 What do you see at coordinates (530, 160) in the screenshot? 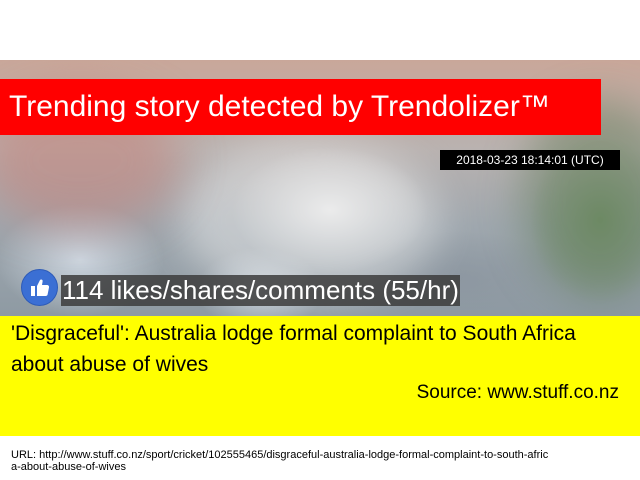
I see `timestamp-badge: 2018-03-23 18:14:01 (UTC)` at bounding box center [530, 160].